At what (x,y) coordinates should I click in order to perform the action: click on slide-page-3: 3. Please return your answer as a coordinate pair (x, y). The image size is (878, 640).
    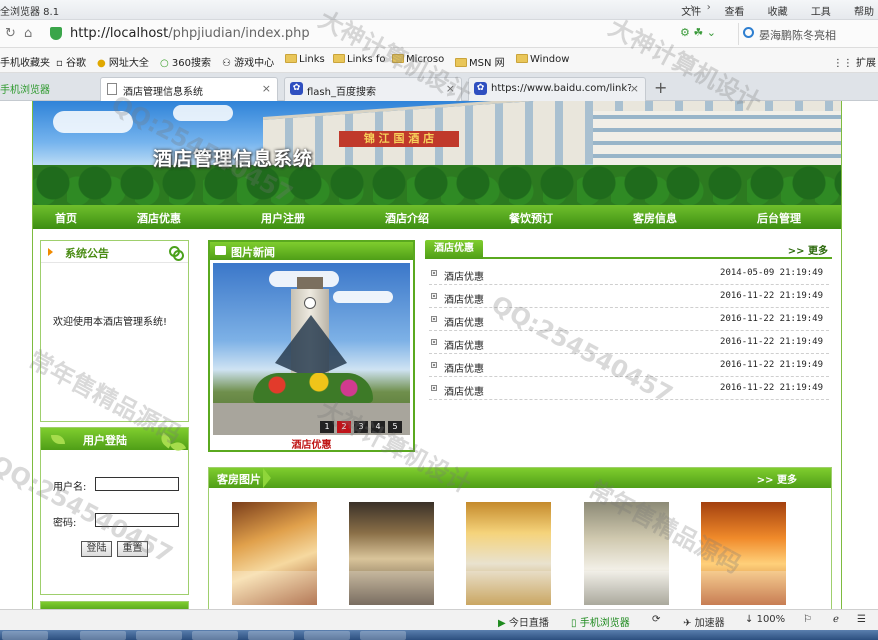
    Looking at the image, I should click on (361, 427).